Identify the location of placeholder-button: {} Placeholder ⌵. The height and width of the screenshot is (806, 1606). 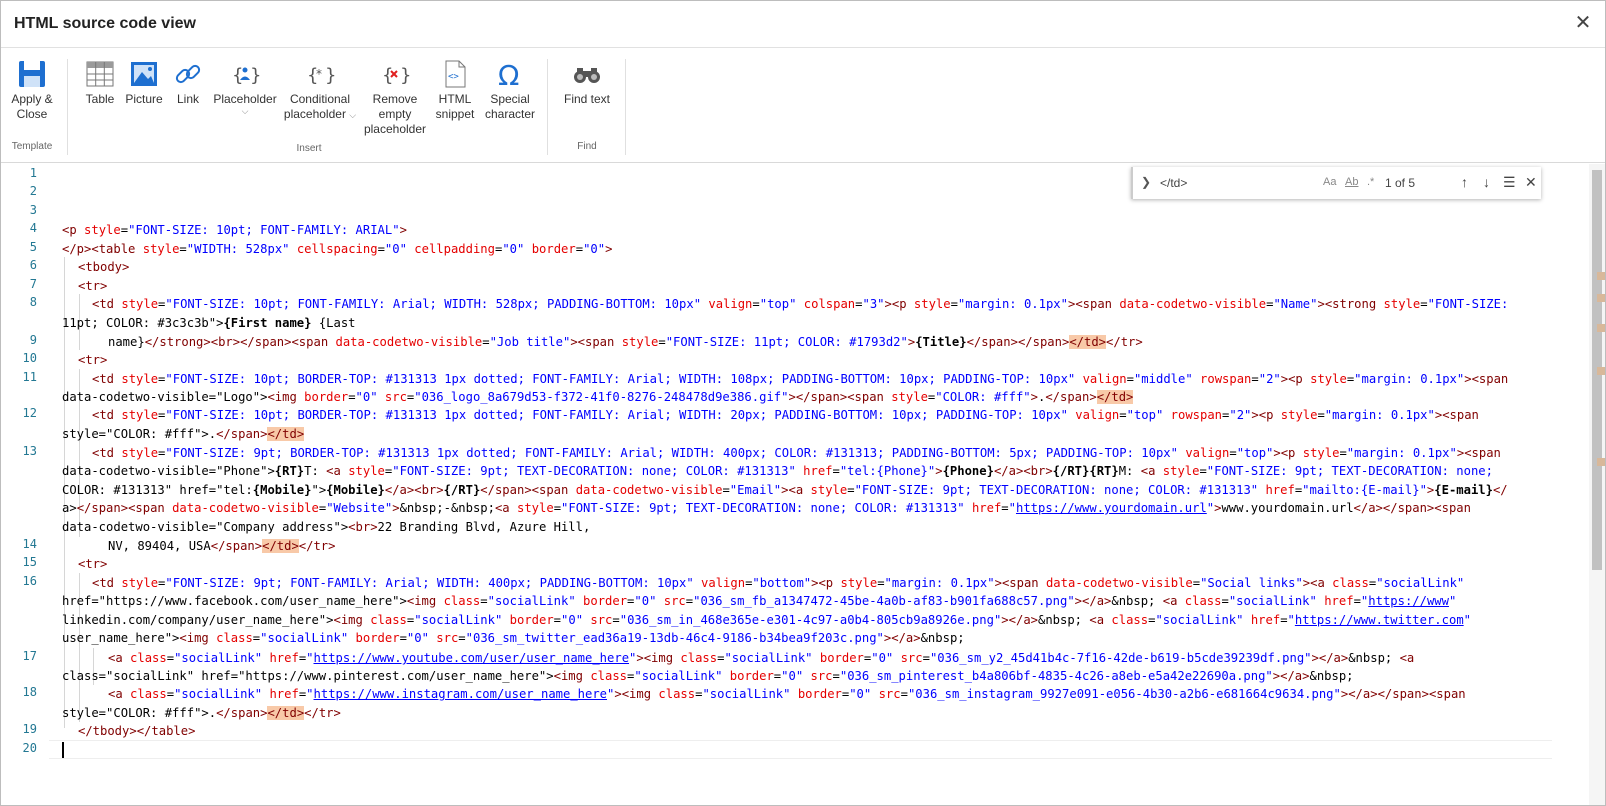
(245, 87).